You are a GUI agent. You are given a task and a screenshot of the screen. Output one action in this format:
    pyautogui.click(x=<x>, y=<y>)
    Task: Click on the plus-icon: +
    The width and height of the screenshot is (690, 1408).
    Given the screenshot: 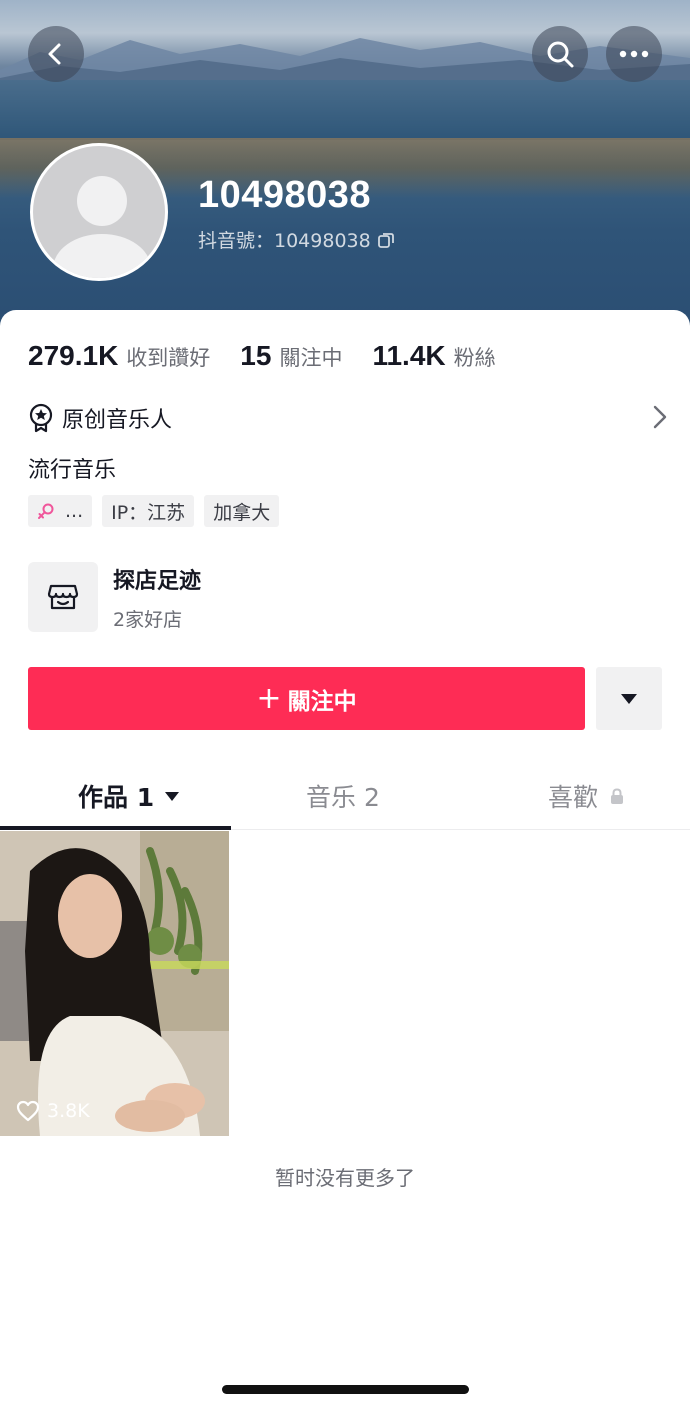 What is the action you would take?
    pyautogui.click(x=269, y=698)
    